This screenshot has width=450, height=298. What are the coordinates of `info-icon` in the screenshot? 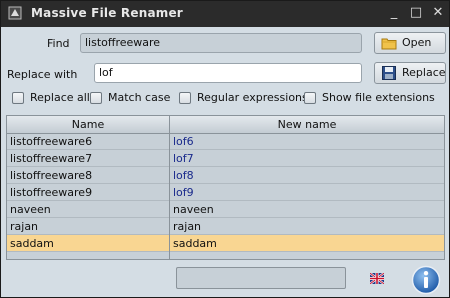 It's located at (426, 280).